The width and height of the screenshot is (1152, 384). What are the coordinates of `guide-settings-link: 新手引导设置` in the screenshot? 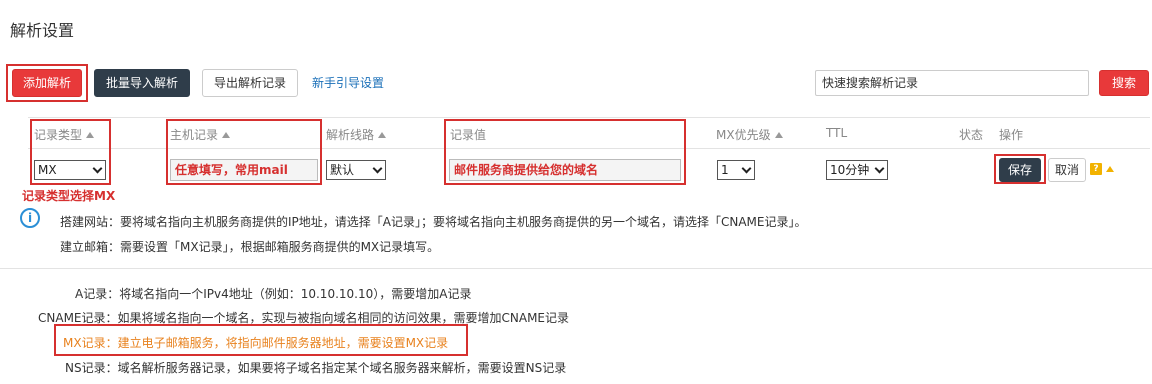 It's located at (348, 82).